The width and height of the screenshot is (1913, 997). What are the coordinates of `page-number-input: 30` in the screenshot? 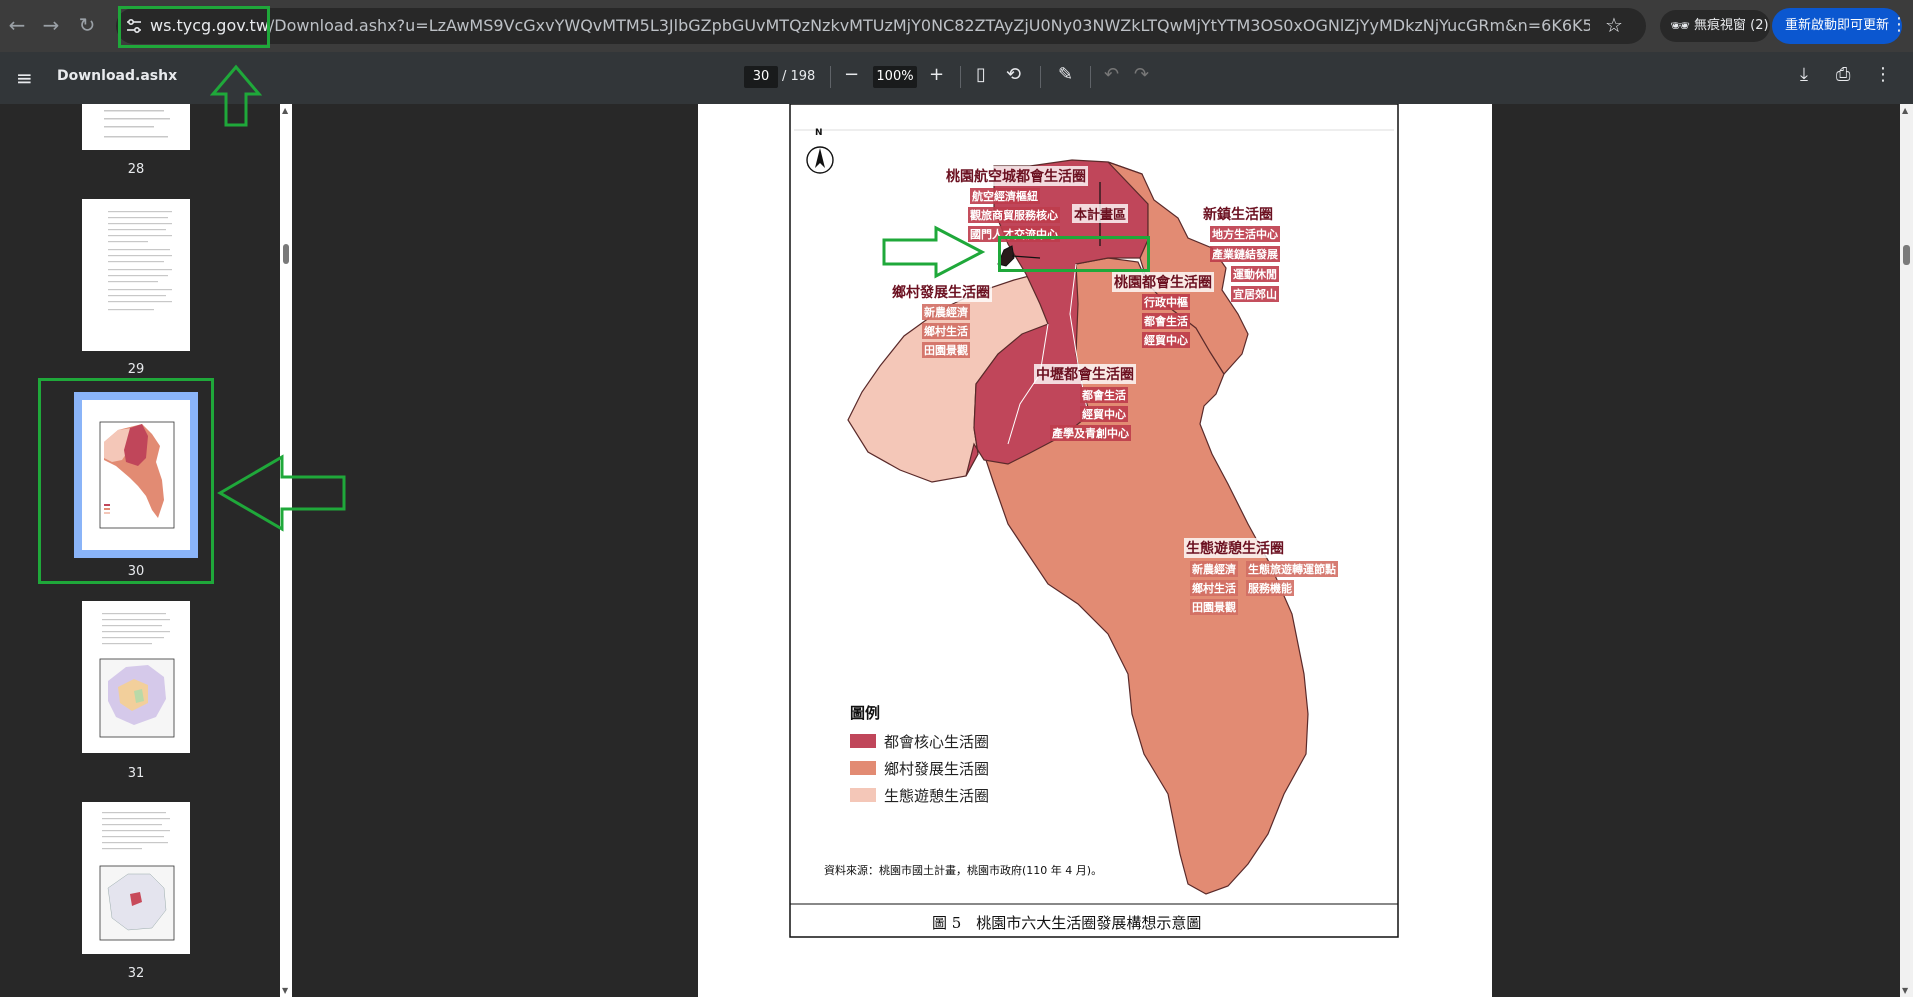 It's located at (761, 77).